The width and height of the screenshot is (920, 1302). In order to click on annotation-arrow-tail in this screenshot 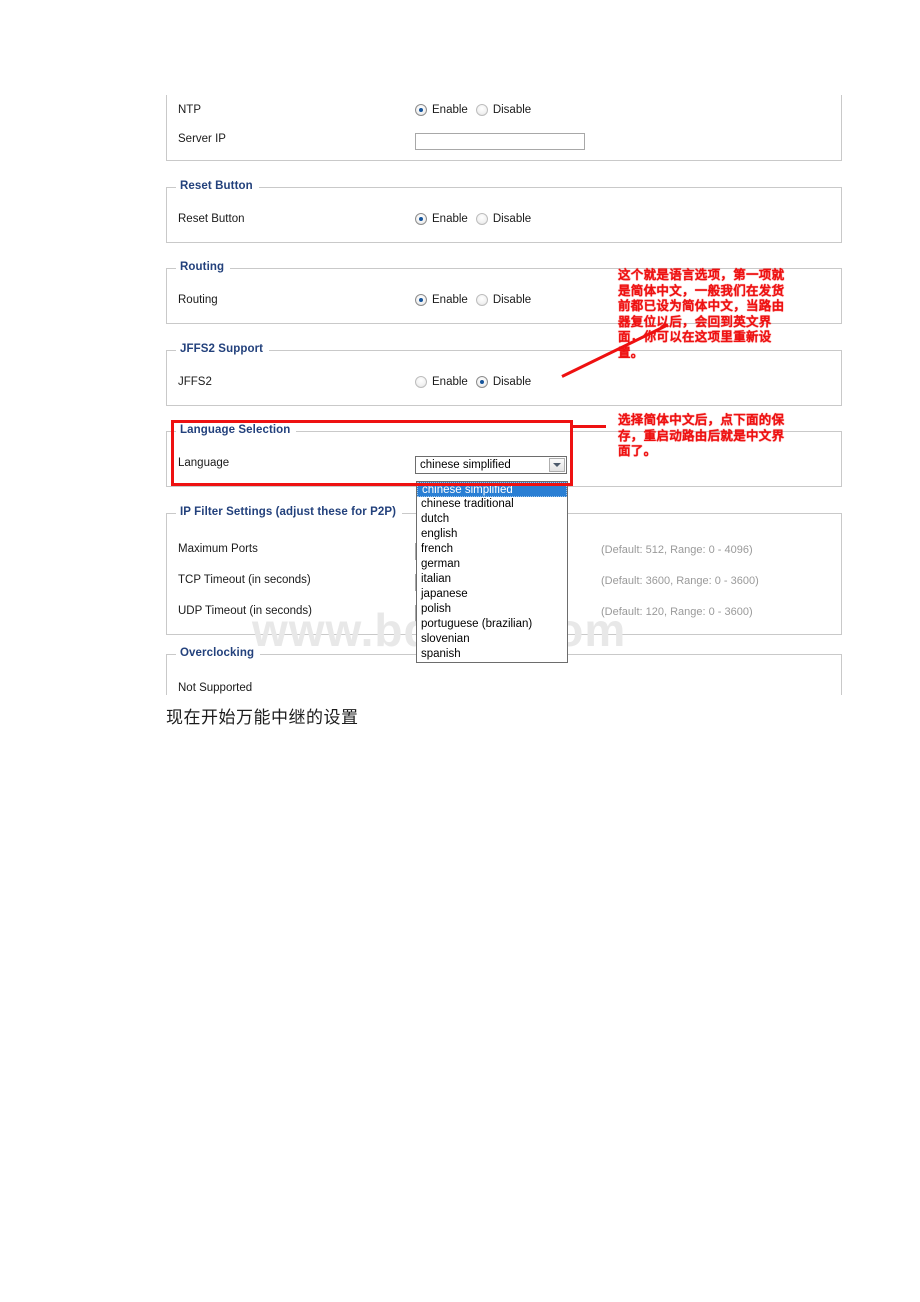, I will do `click(588, 426)`.